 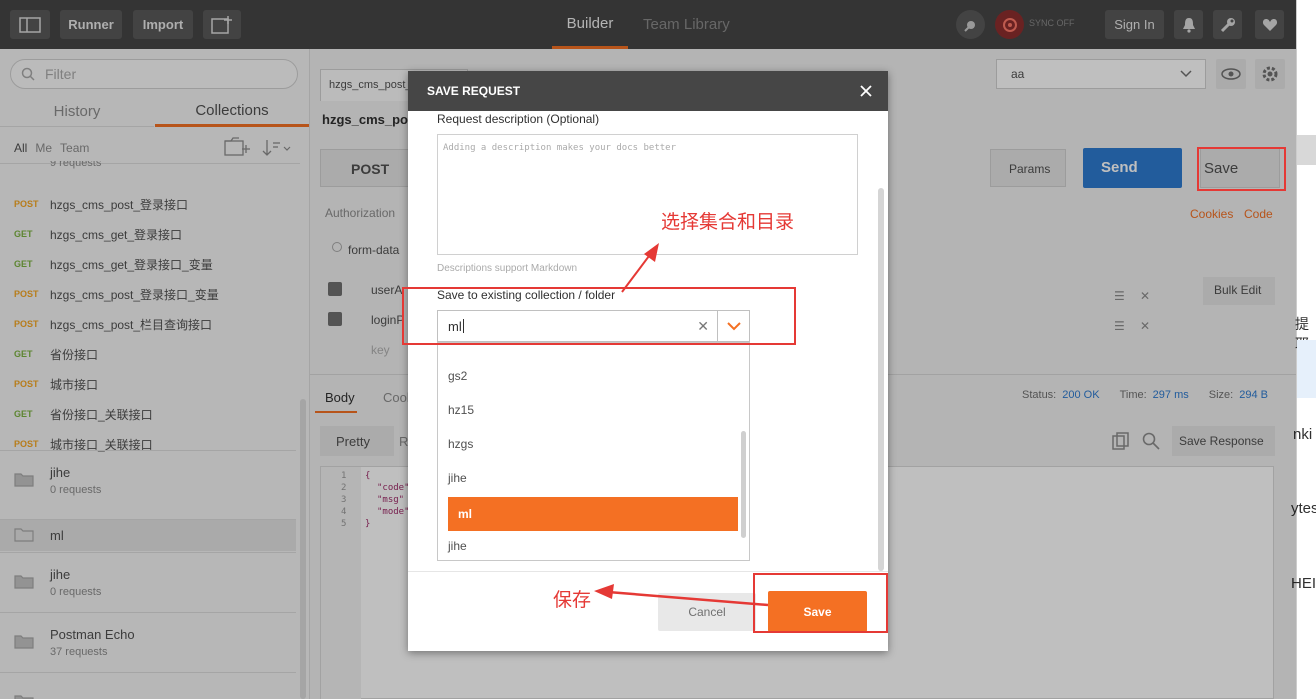 What do you see at coordinates (588, 410) in the screenshot?
I see `dropdown-option: hz15` at bounding box center [588, 410].